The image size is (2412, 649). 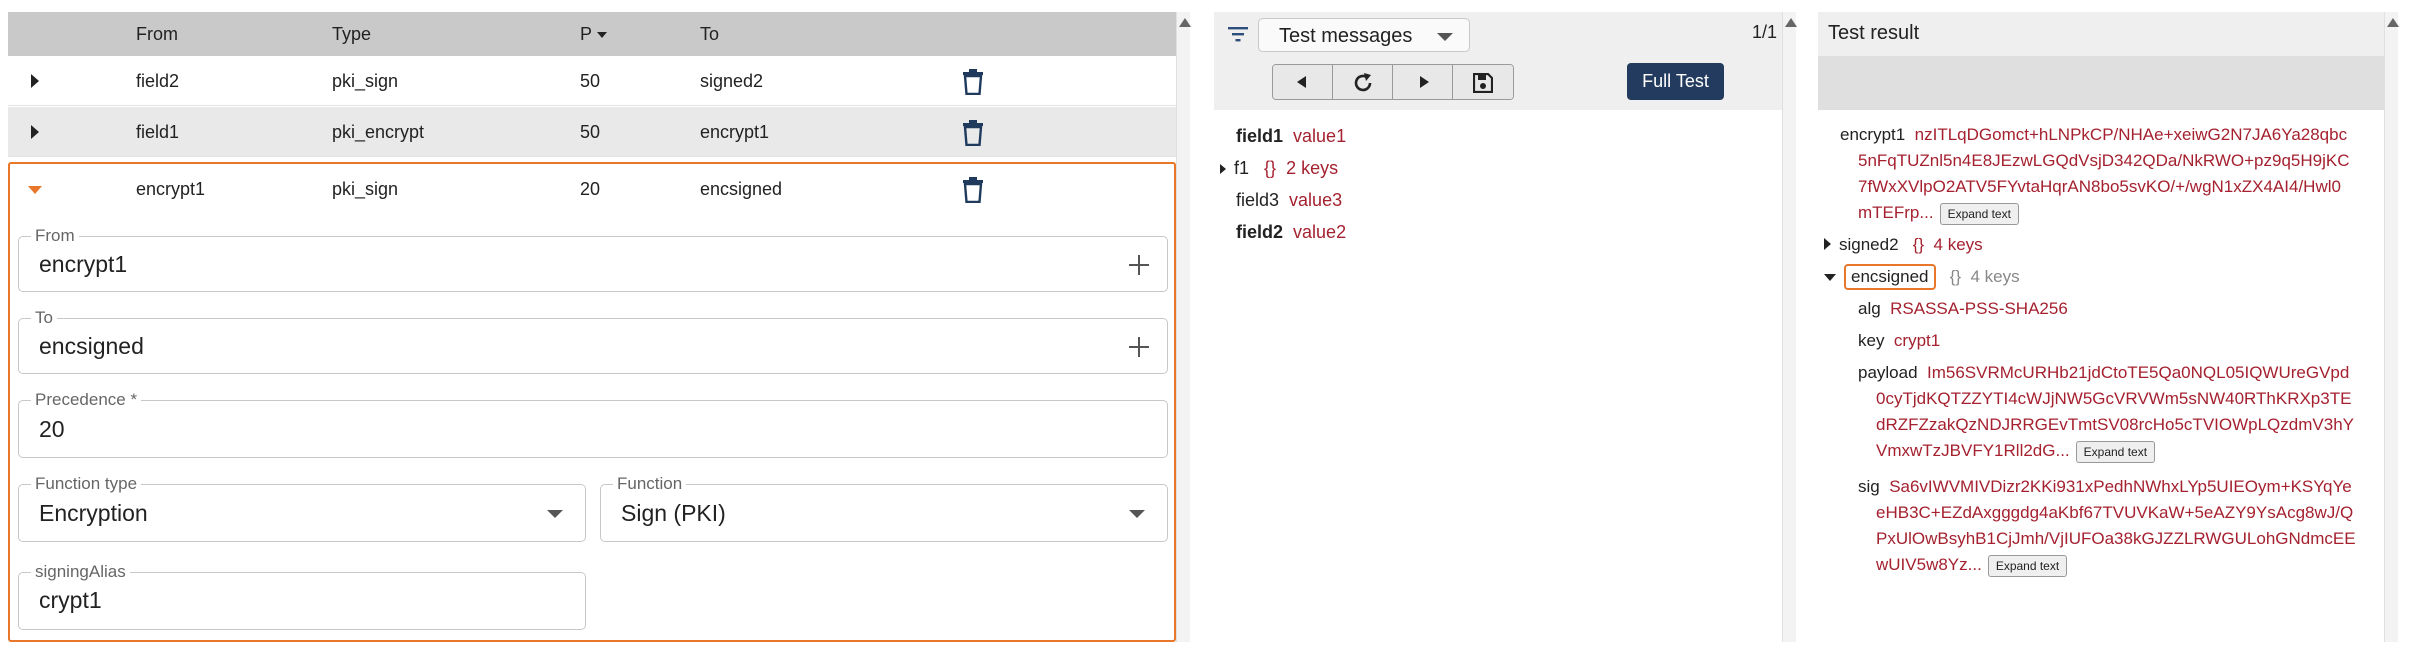 I want to click on chevron-right-icon, so click(x=1424, y=82).